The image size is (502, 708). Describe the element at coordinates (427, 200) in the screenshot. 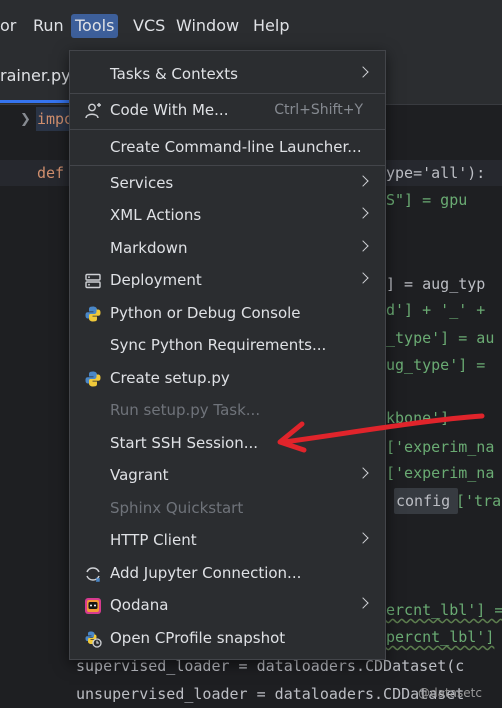

I see `code-fragment: S"] = gpu` at that location.